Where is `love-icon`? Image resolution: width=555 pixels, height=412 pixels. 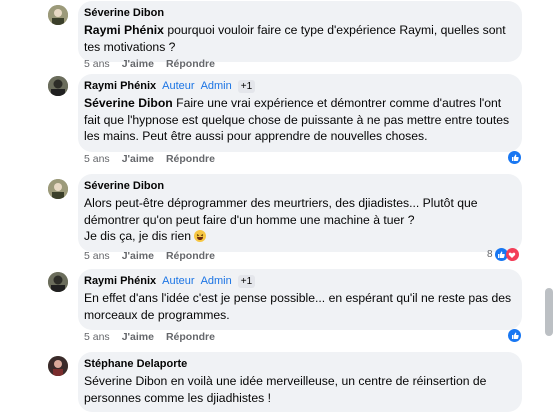
love-icon is located at coordinates (512, 254).